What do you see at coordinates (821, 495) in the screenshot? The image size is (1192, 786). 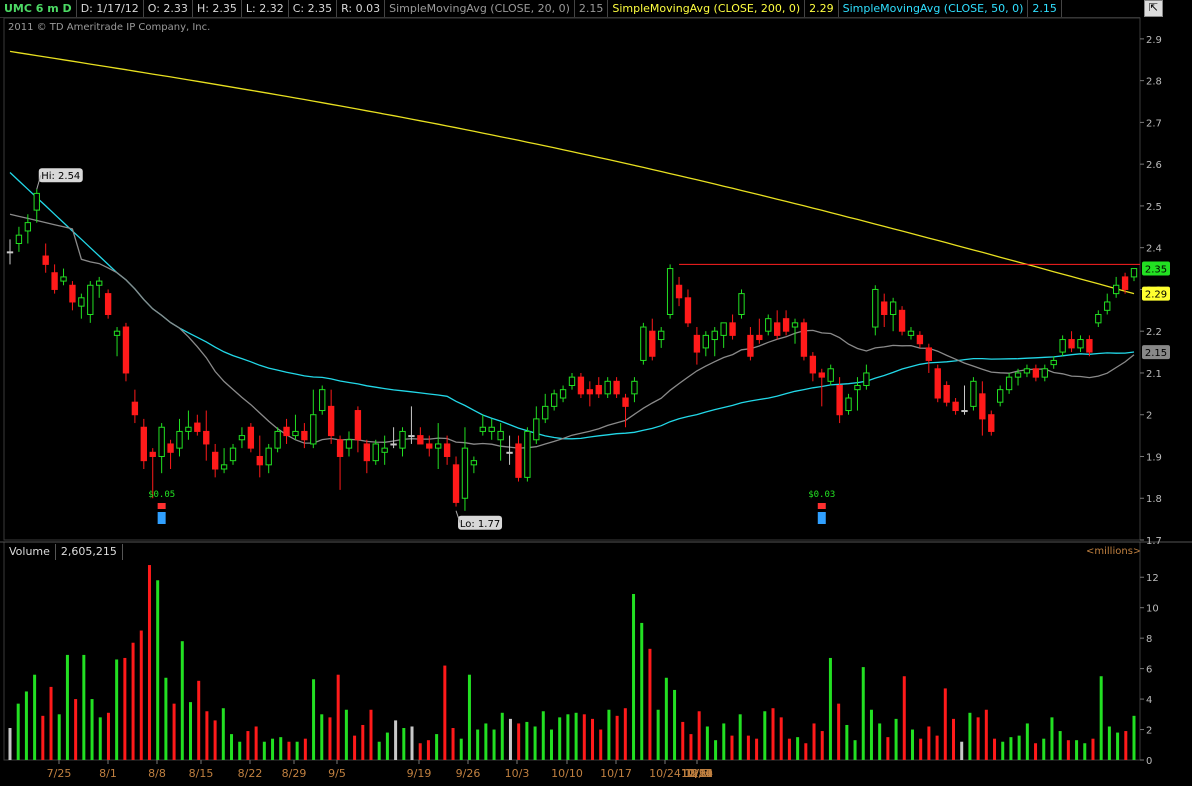 I see `dividend-label: $0.03` at bounding box center [821, 495].